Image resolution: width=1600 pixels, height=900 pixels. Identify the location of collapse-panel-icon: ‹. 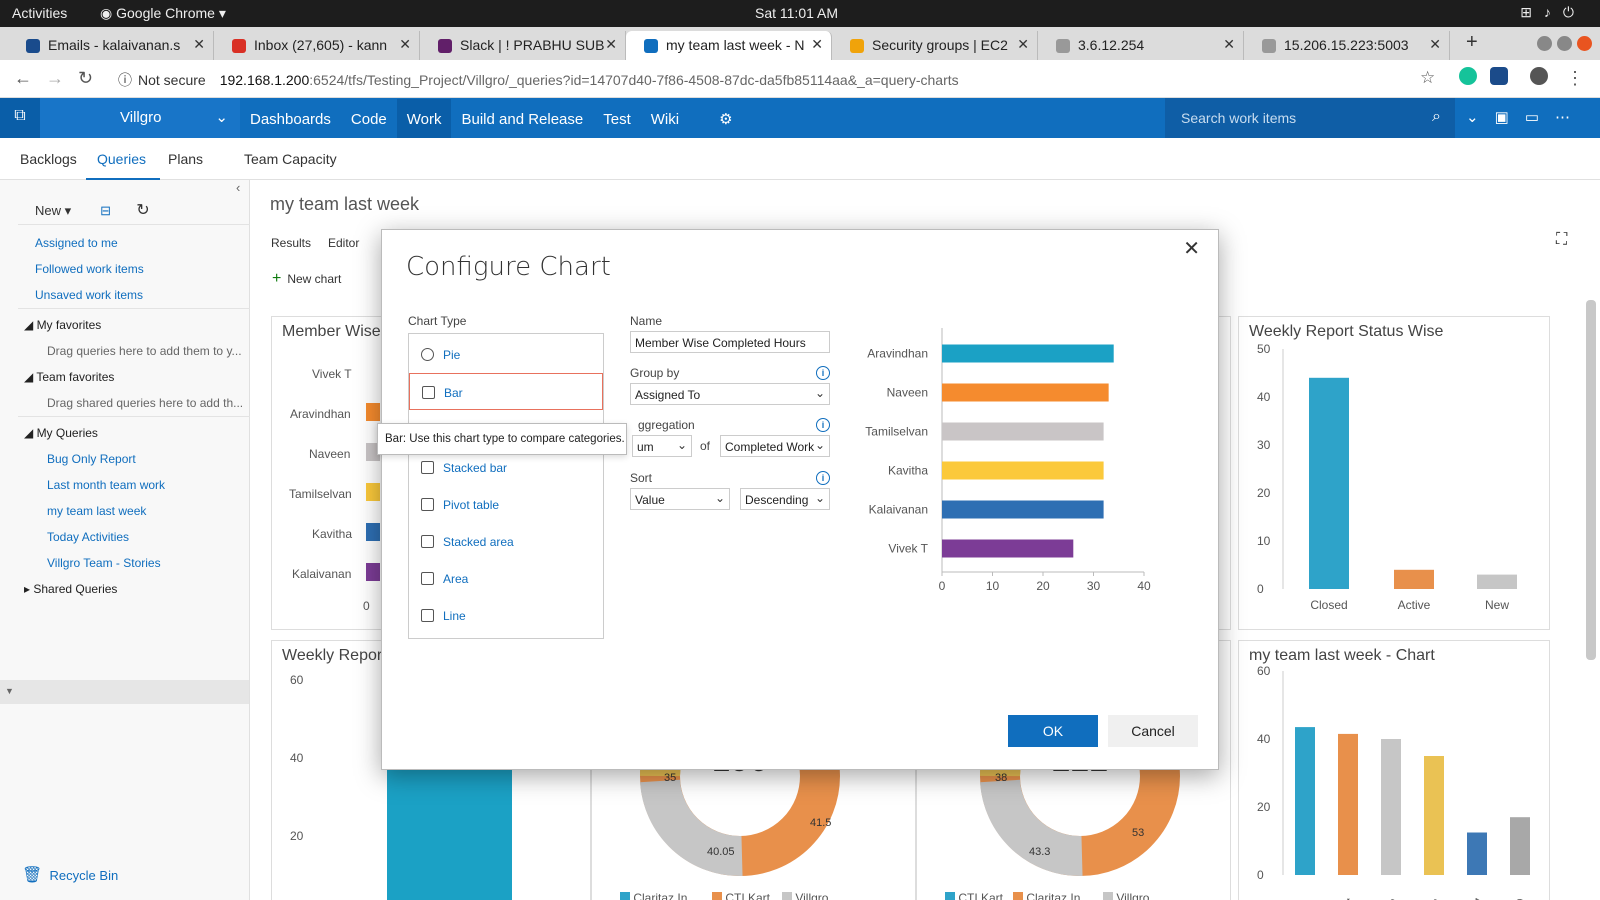
(238, 187).